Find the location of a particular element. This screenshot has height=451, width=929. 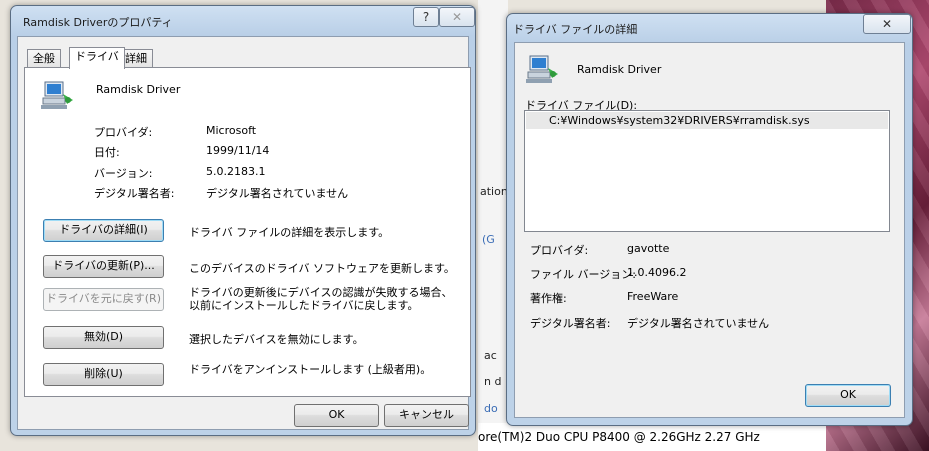

version-value: 5.0.2183.1 is located at coordinates (236, 171).